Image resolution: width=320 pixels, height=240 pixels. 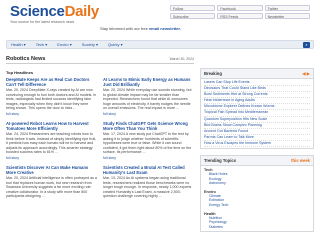 What do you see at coordinates (42, 44) in the screenshot?
I see `nav-item-tech: Tech ▾` at bounding box center [42, 44].